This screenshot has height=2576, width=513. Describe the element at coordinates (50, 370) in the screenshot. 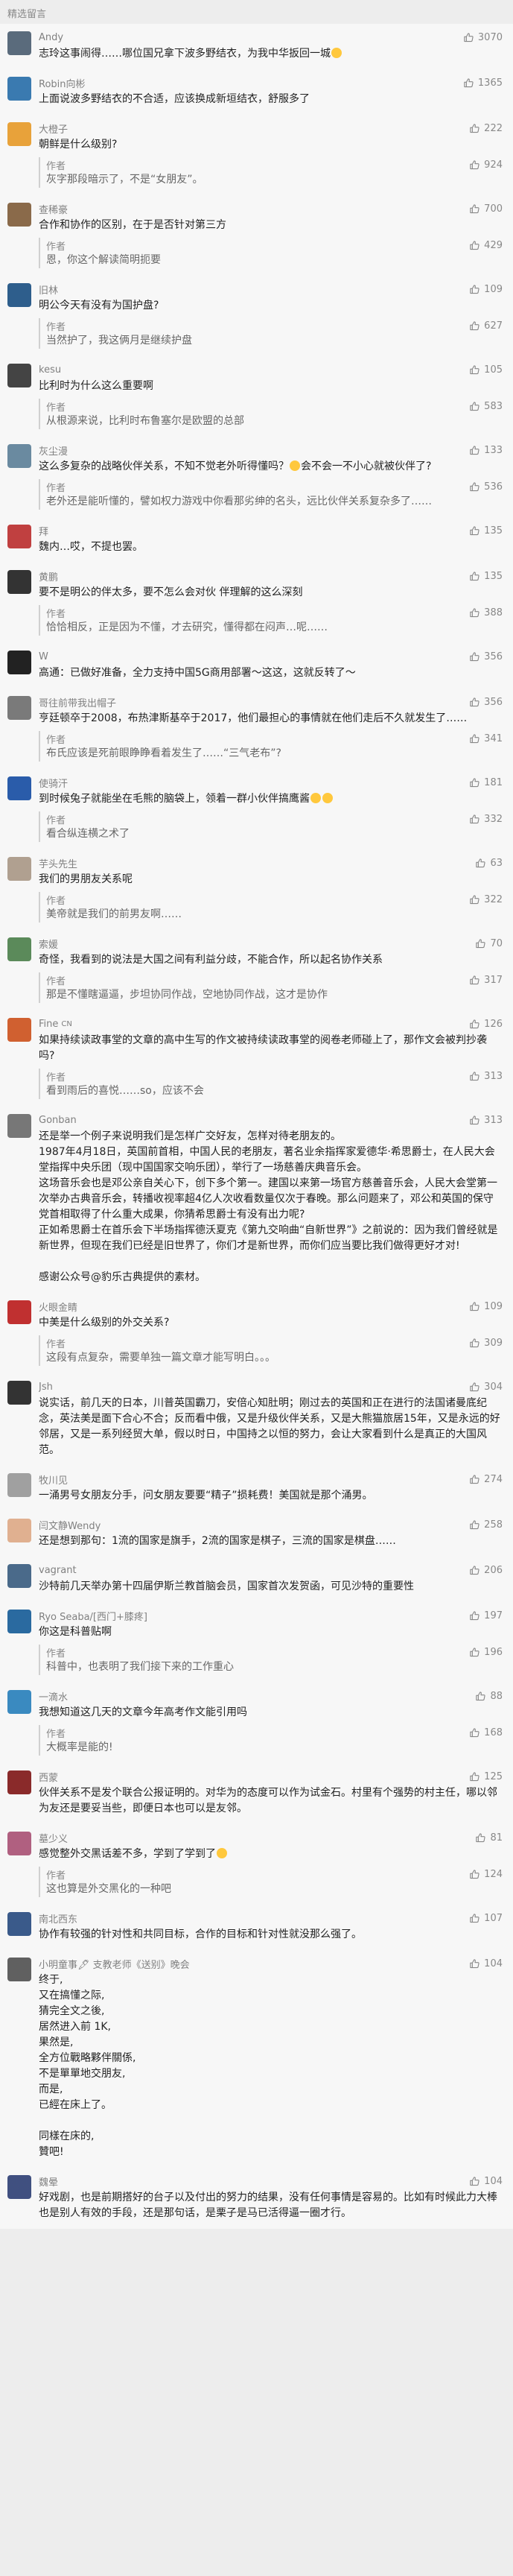

I see `commenter-name: kesu` at that location.